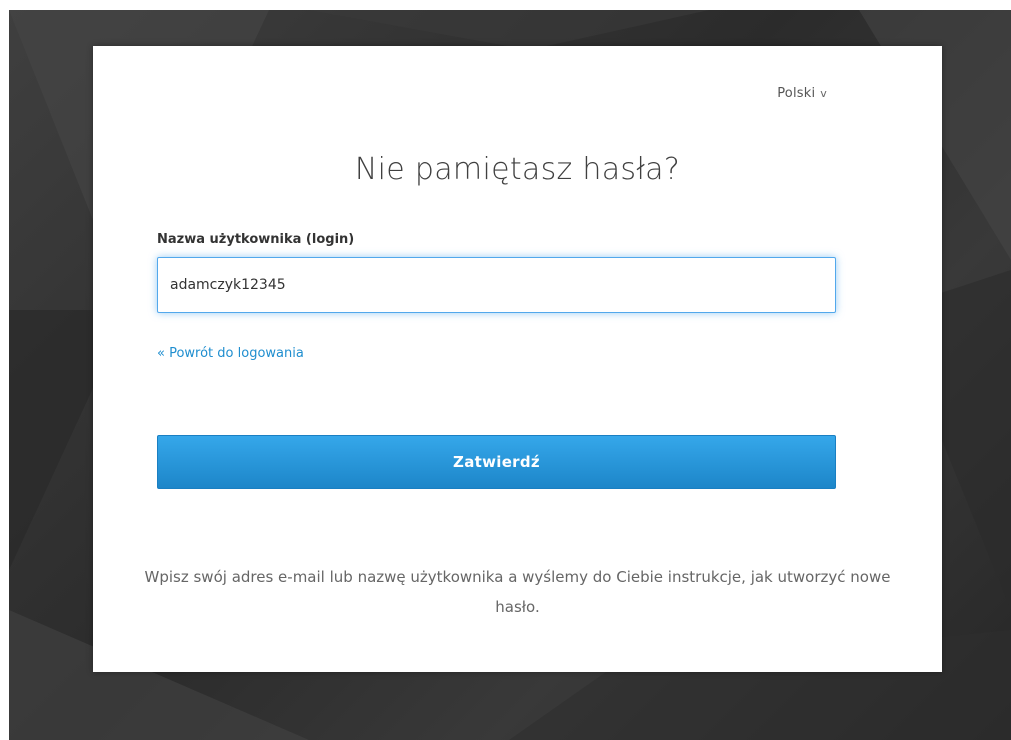  I want to click on username-input, so click(496, 285).